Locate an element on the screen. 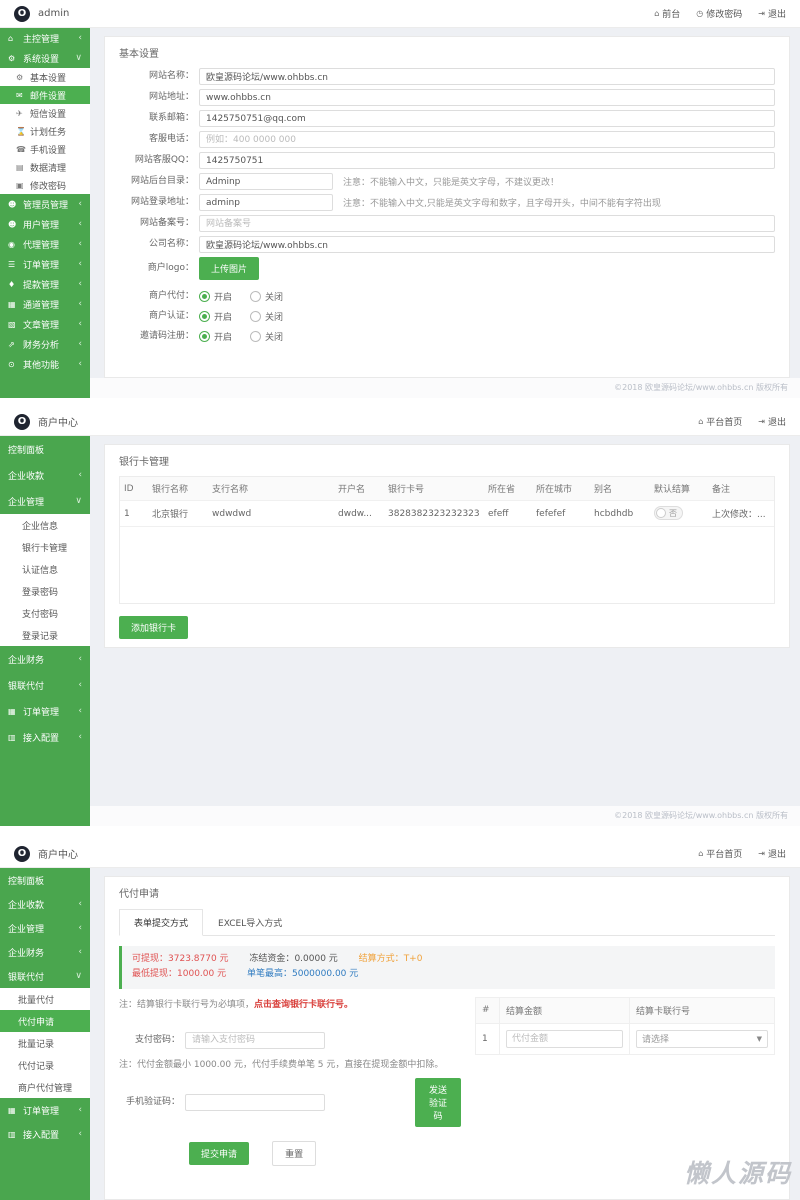 The height and width of the screenshot is (1200, 800). sidebar-item-user-manage: 用户管理 is located at coordinates (45, 224).